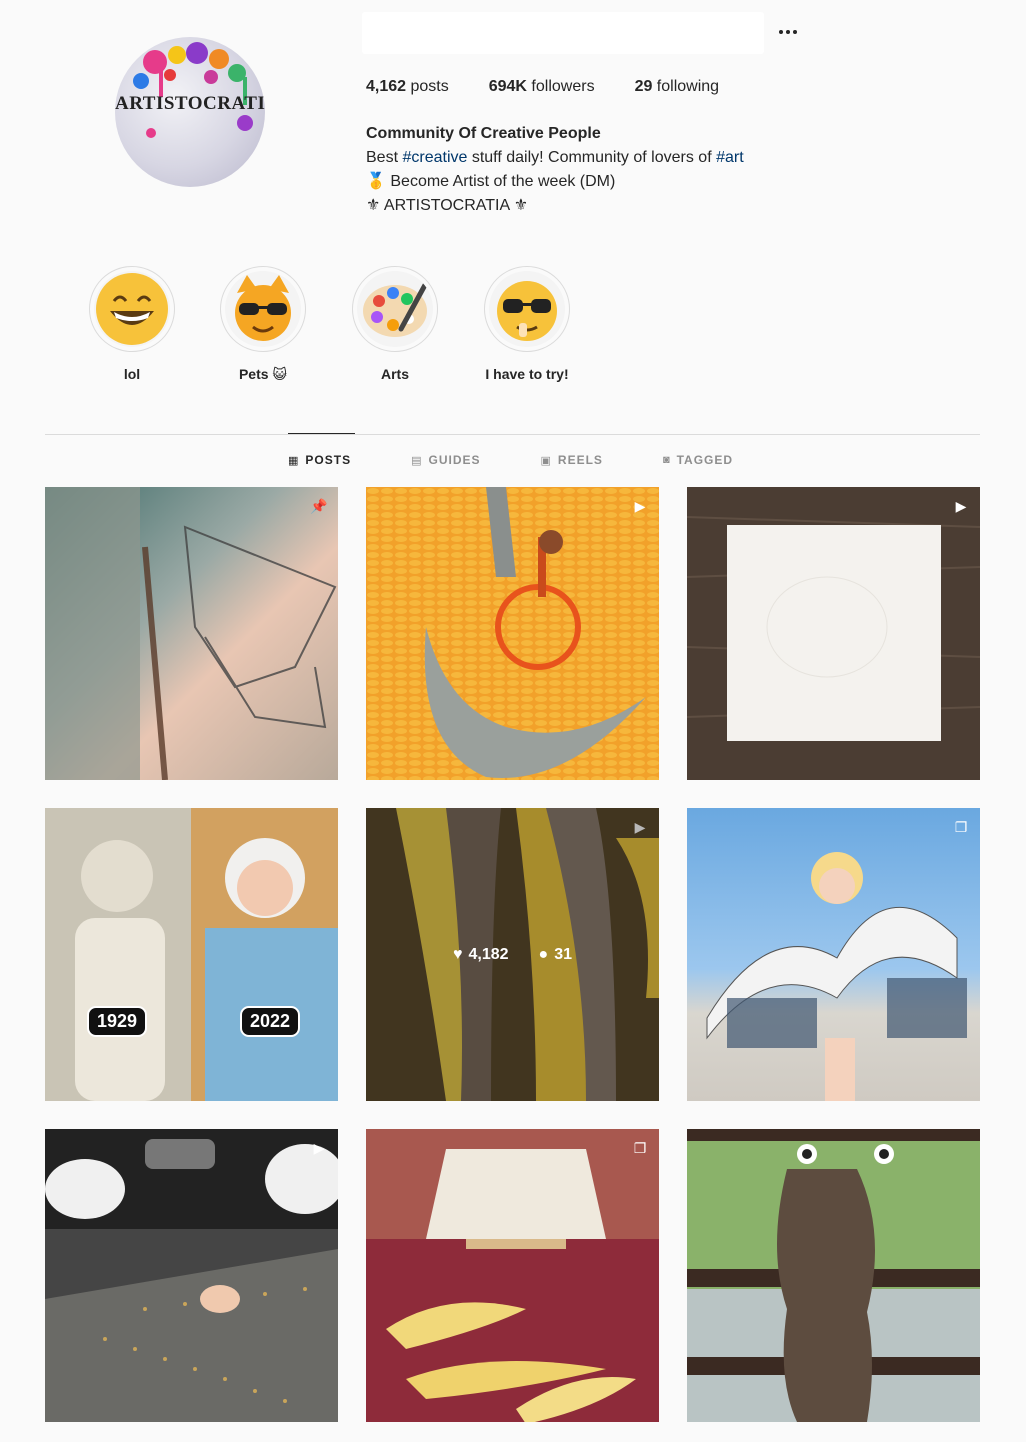  I want to click on tab-label: REELS, so click(580, 460).